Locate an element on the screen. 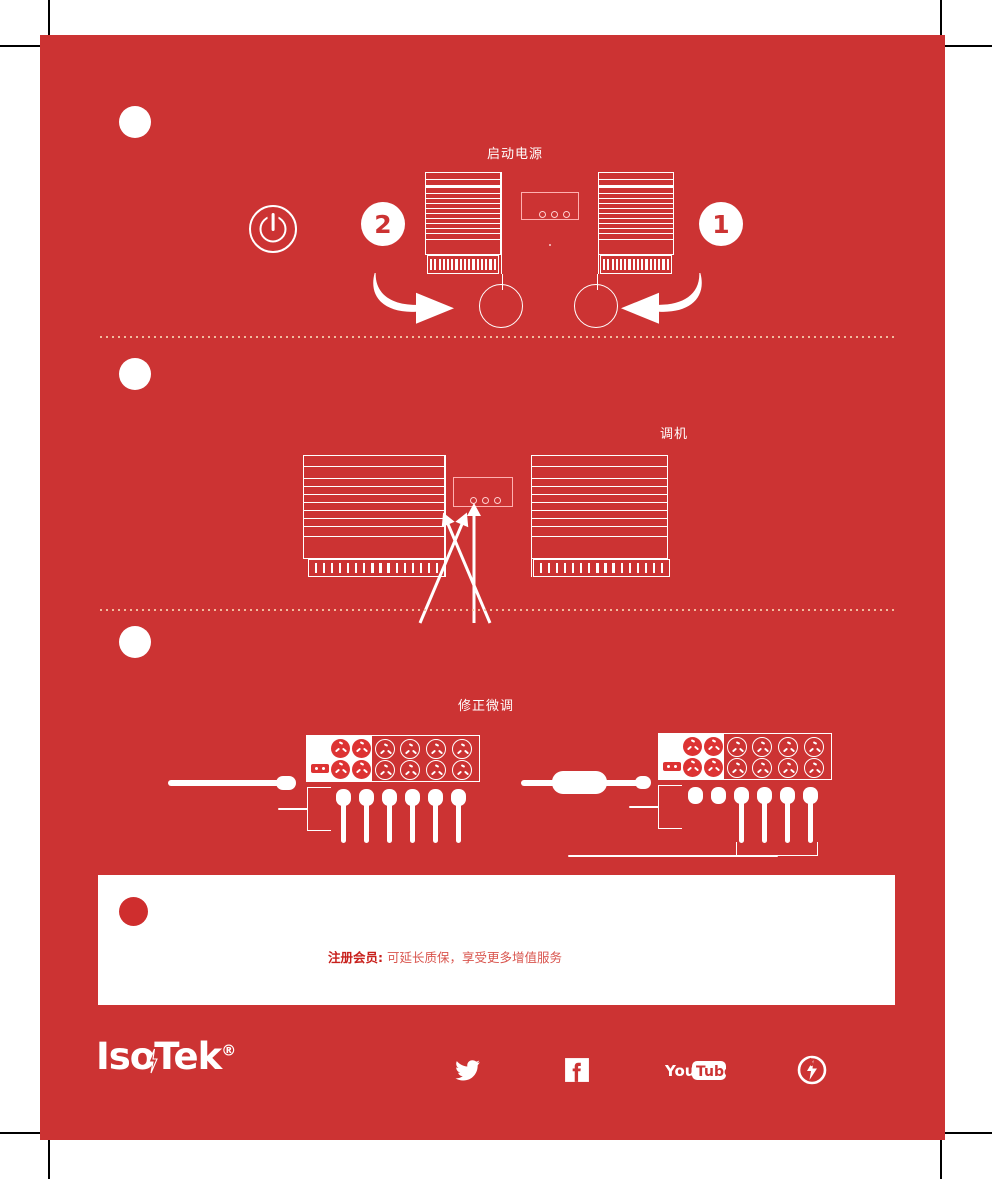 This screenshot has width=992, height=1179. plug-left-5-cord is located at coordinates (435, 823).